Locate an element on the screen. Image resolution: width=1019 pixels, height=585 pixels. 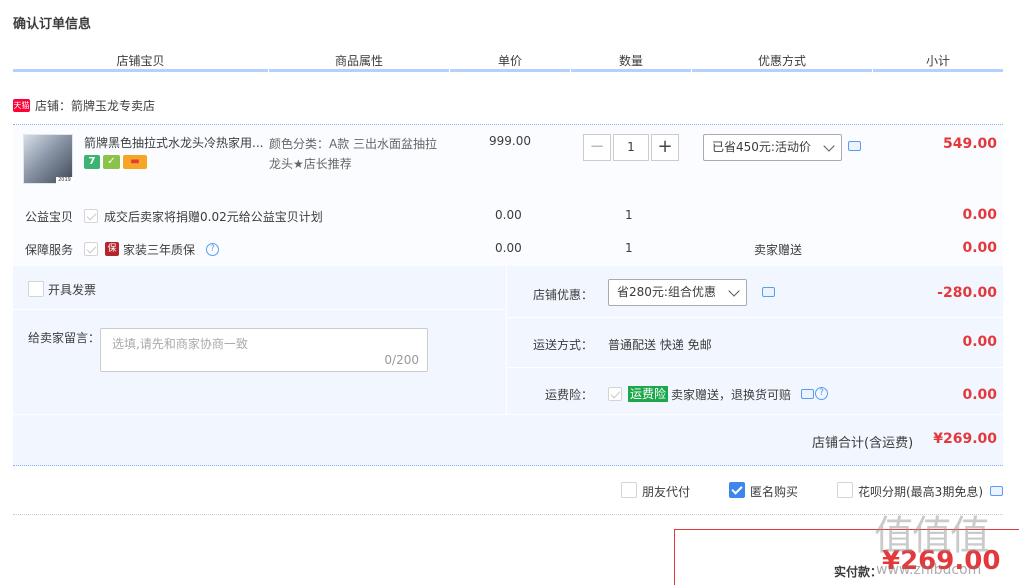
store-discount-select: 省280元:组合优惠 is located at coordinates (677, 292).